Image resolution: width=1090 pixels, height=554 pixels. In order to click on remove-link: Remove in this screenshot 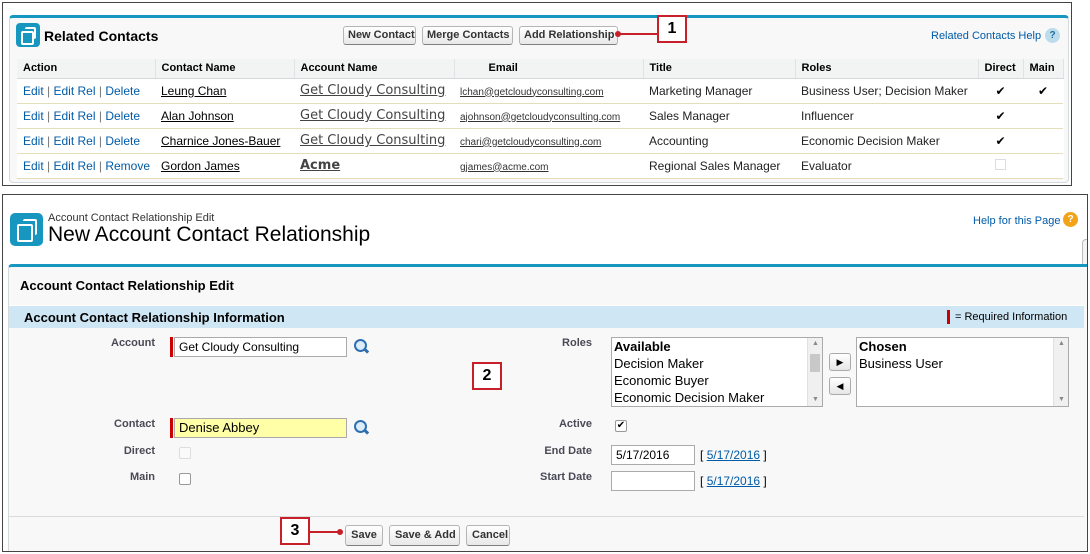, I will do `click(127, 166)`.